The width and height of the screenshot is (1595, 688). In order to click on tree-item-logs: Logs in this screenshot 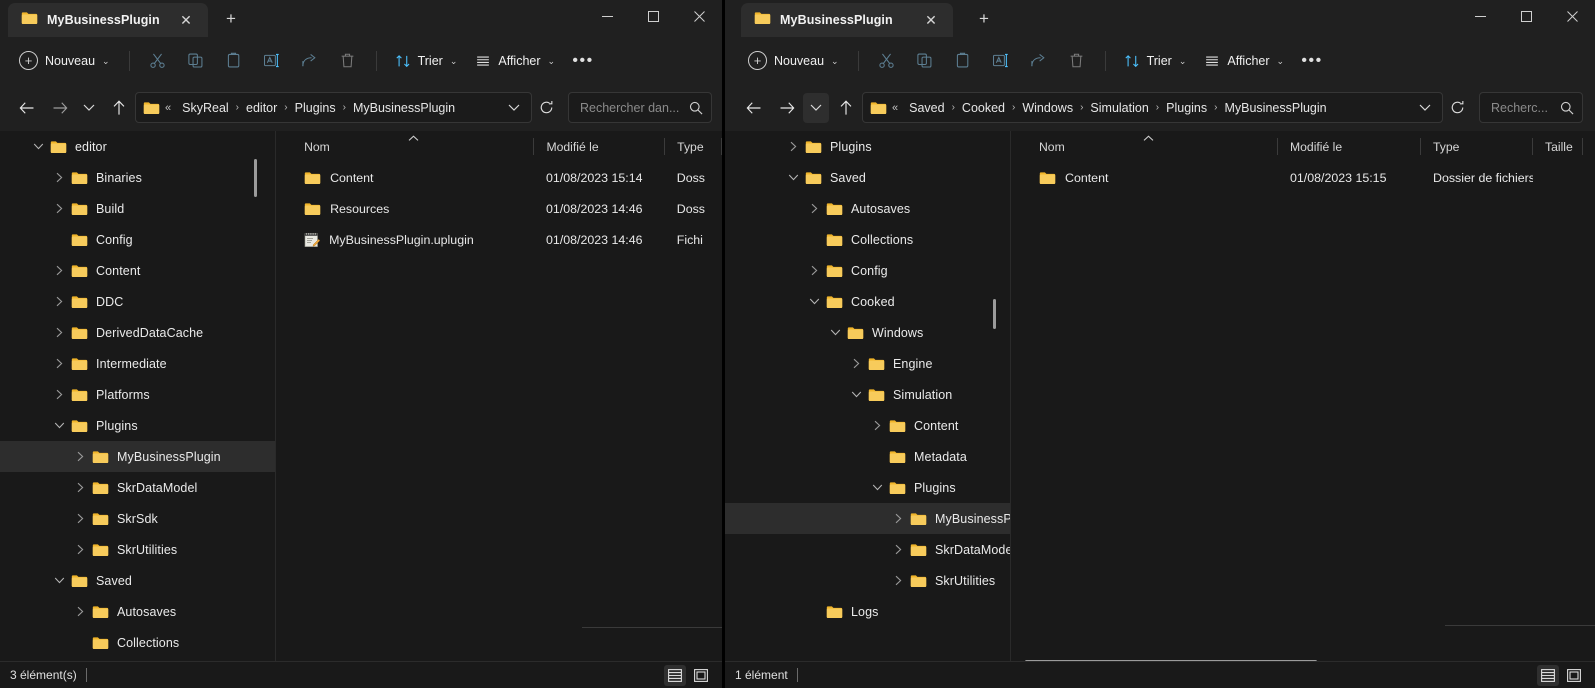, I will do `click(867, 611)`.